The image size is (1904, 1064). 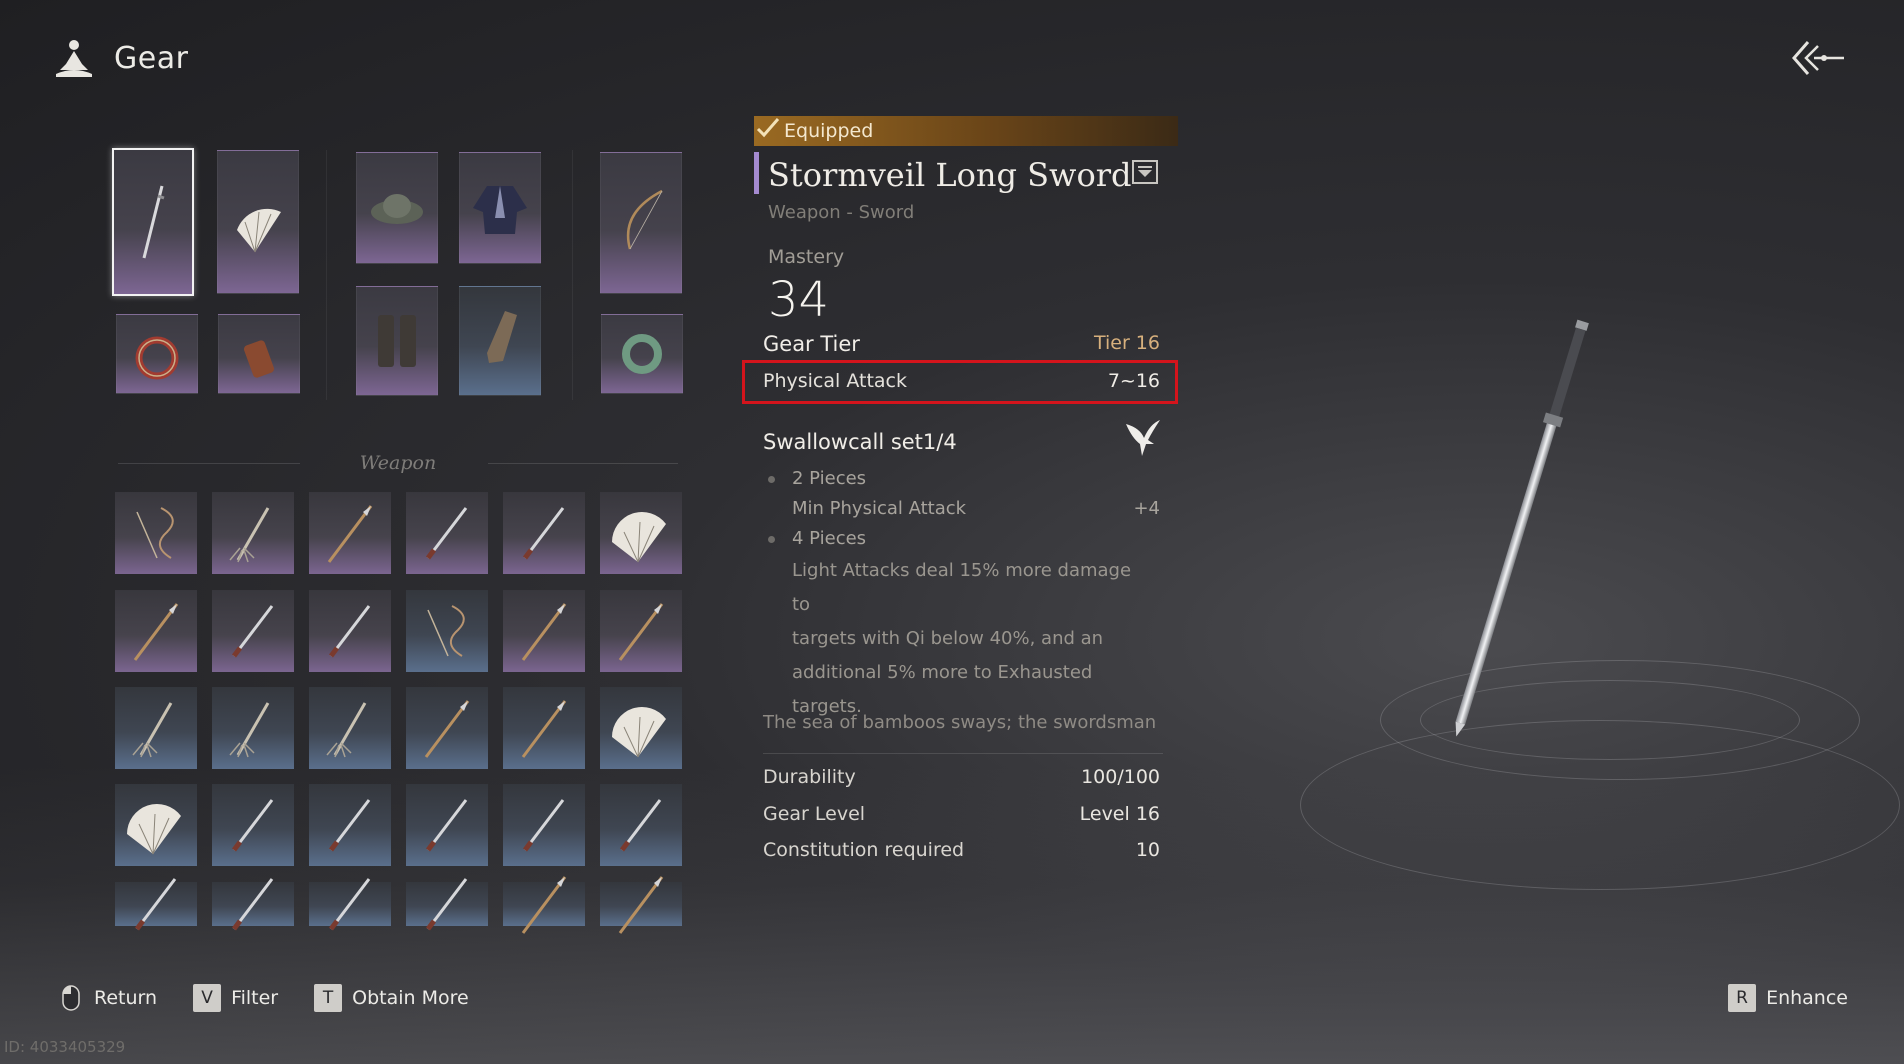 What do you see at coordinates (74, 58) in the screenshot?
I see `meditate-icon` at bounding box center [74, 58].